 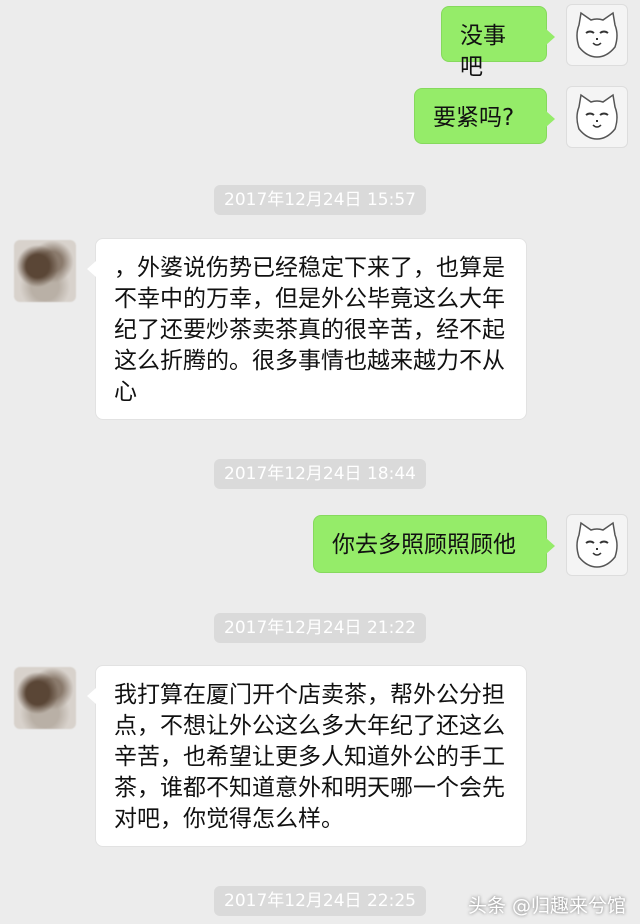 I want to click on timestamp: 2017年12月24日 21:22, so click(x=320, y=628).